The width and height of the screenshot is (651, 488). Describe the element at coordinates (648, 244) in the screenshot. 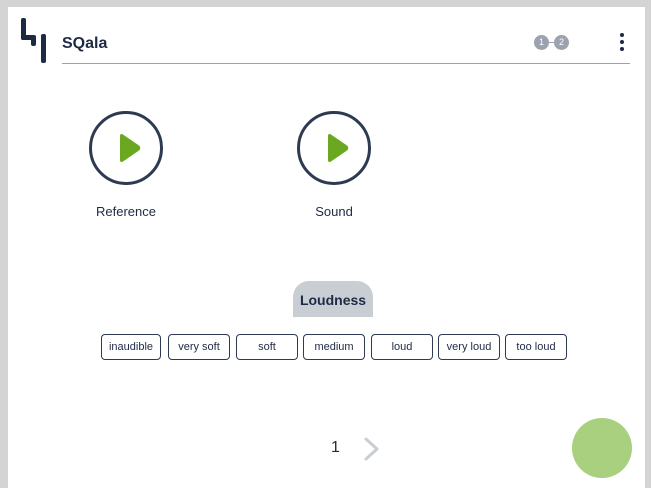

I see `window-frame-right` at that location.